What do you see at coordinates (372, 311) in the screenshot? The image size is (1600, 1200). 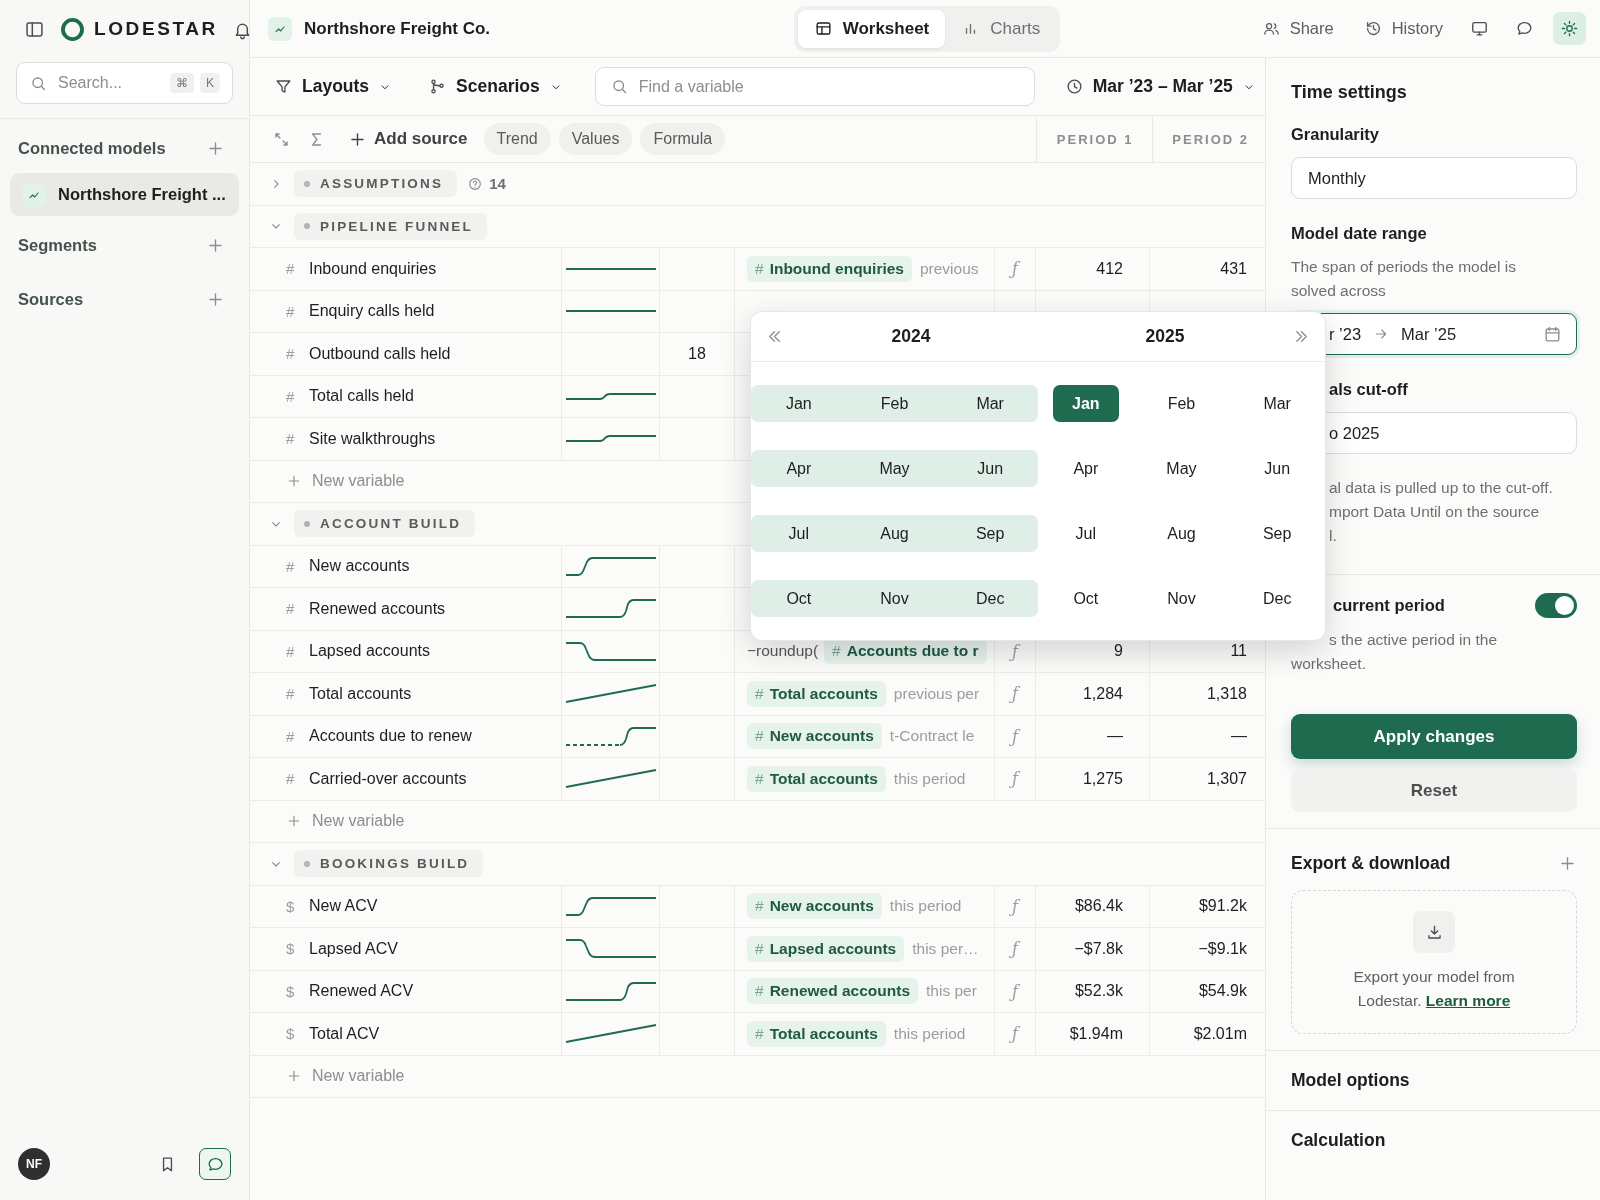 I see `variable-name: Enquiry calls held` at bounding box center [372, 311].